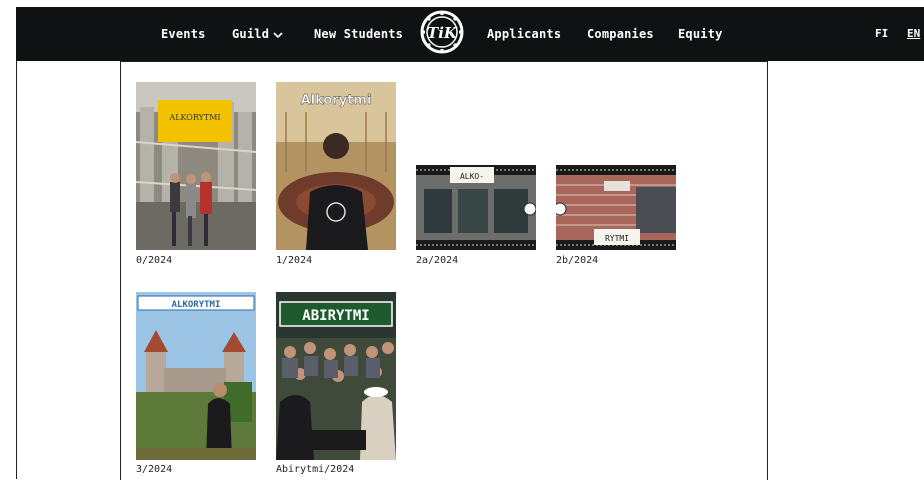 Image resolution: width=924 pixels, height=480 pixels. Describe the element at coordinates (194, 117) in the screenshot. I see `cover-0-title: ALKORYTMI` at that location.